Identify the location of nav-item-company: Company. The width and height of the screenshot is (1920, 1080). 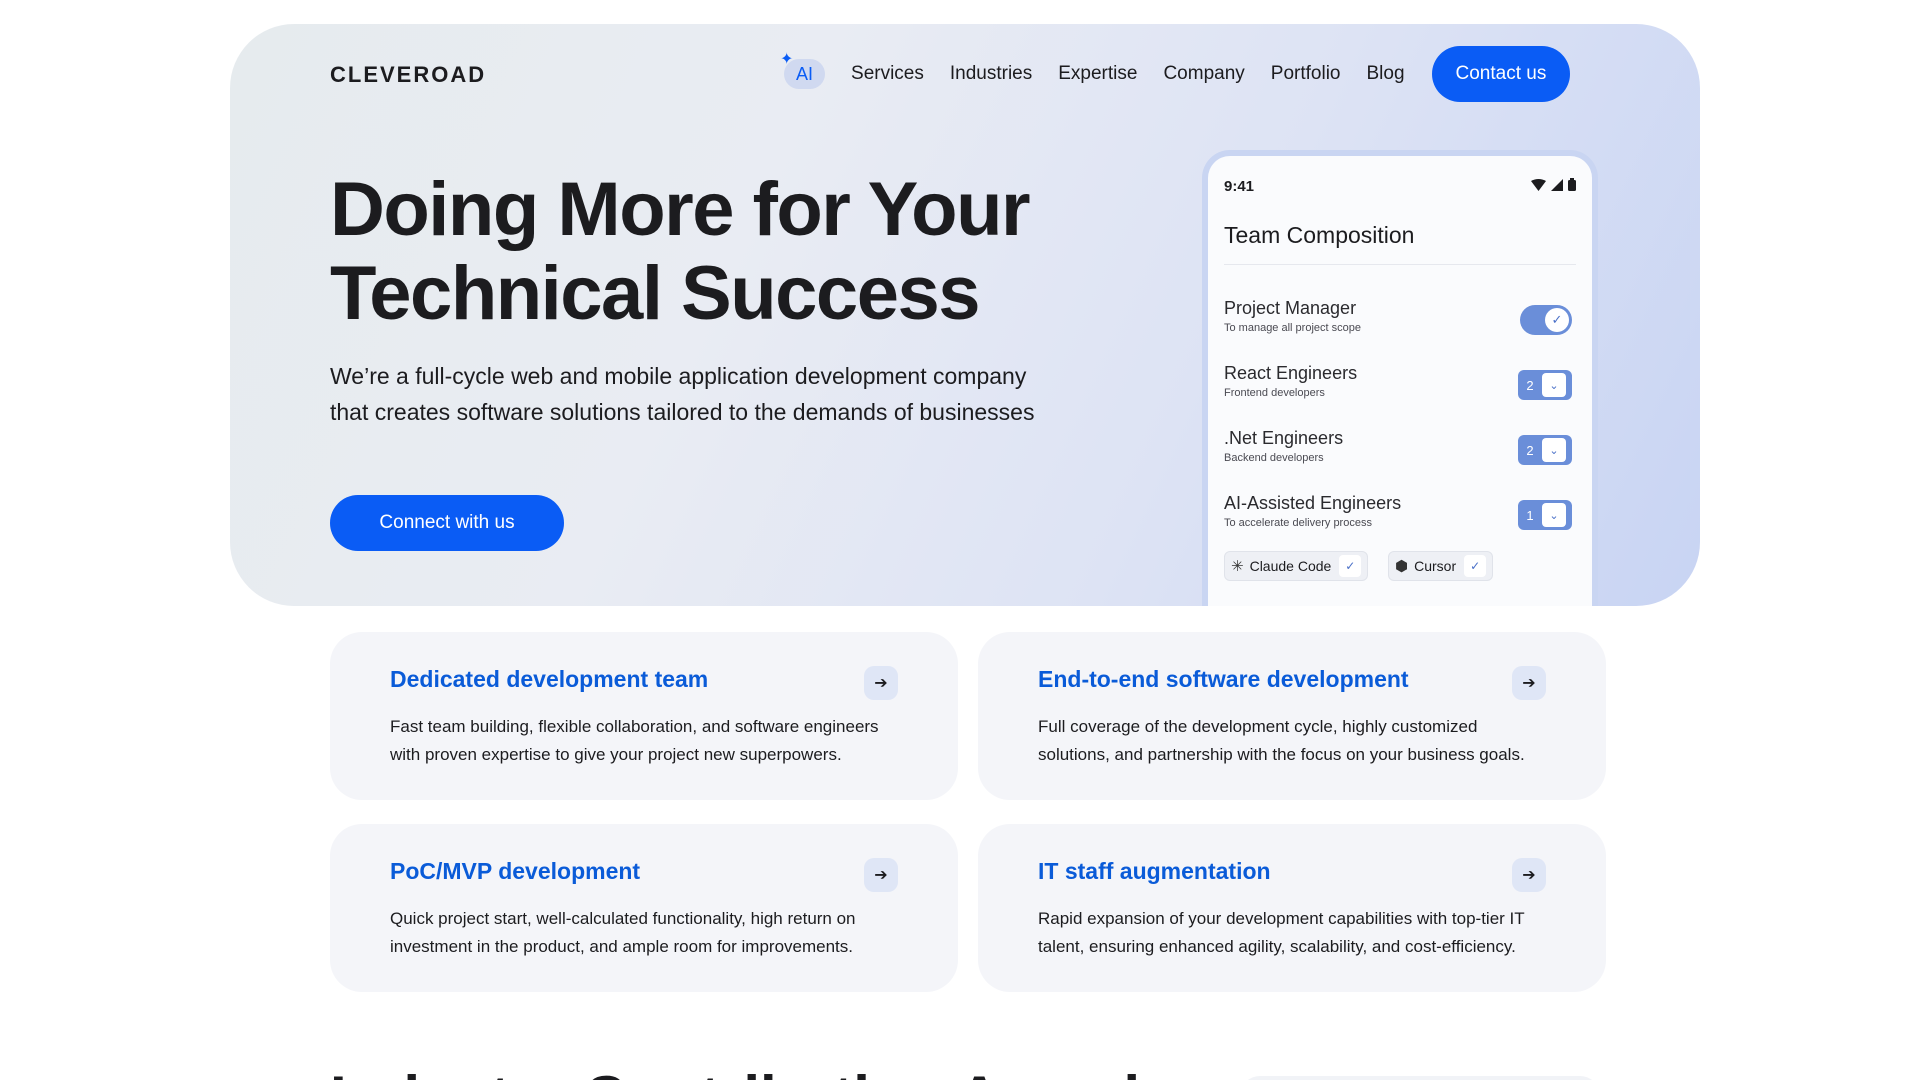
(1203, 74).